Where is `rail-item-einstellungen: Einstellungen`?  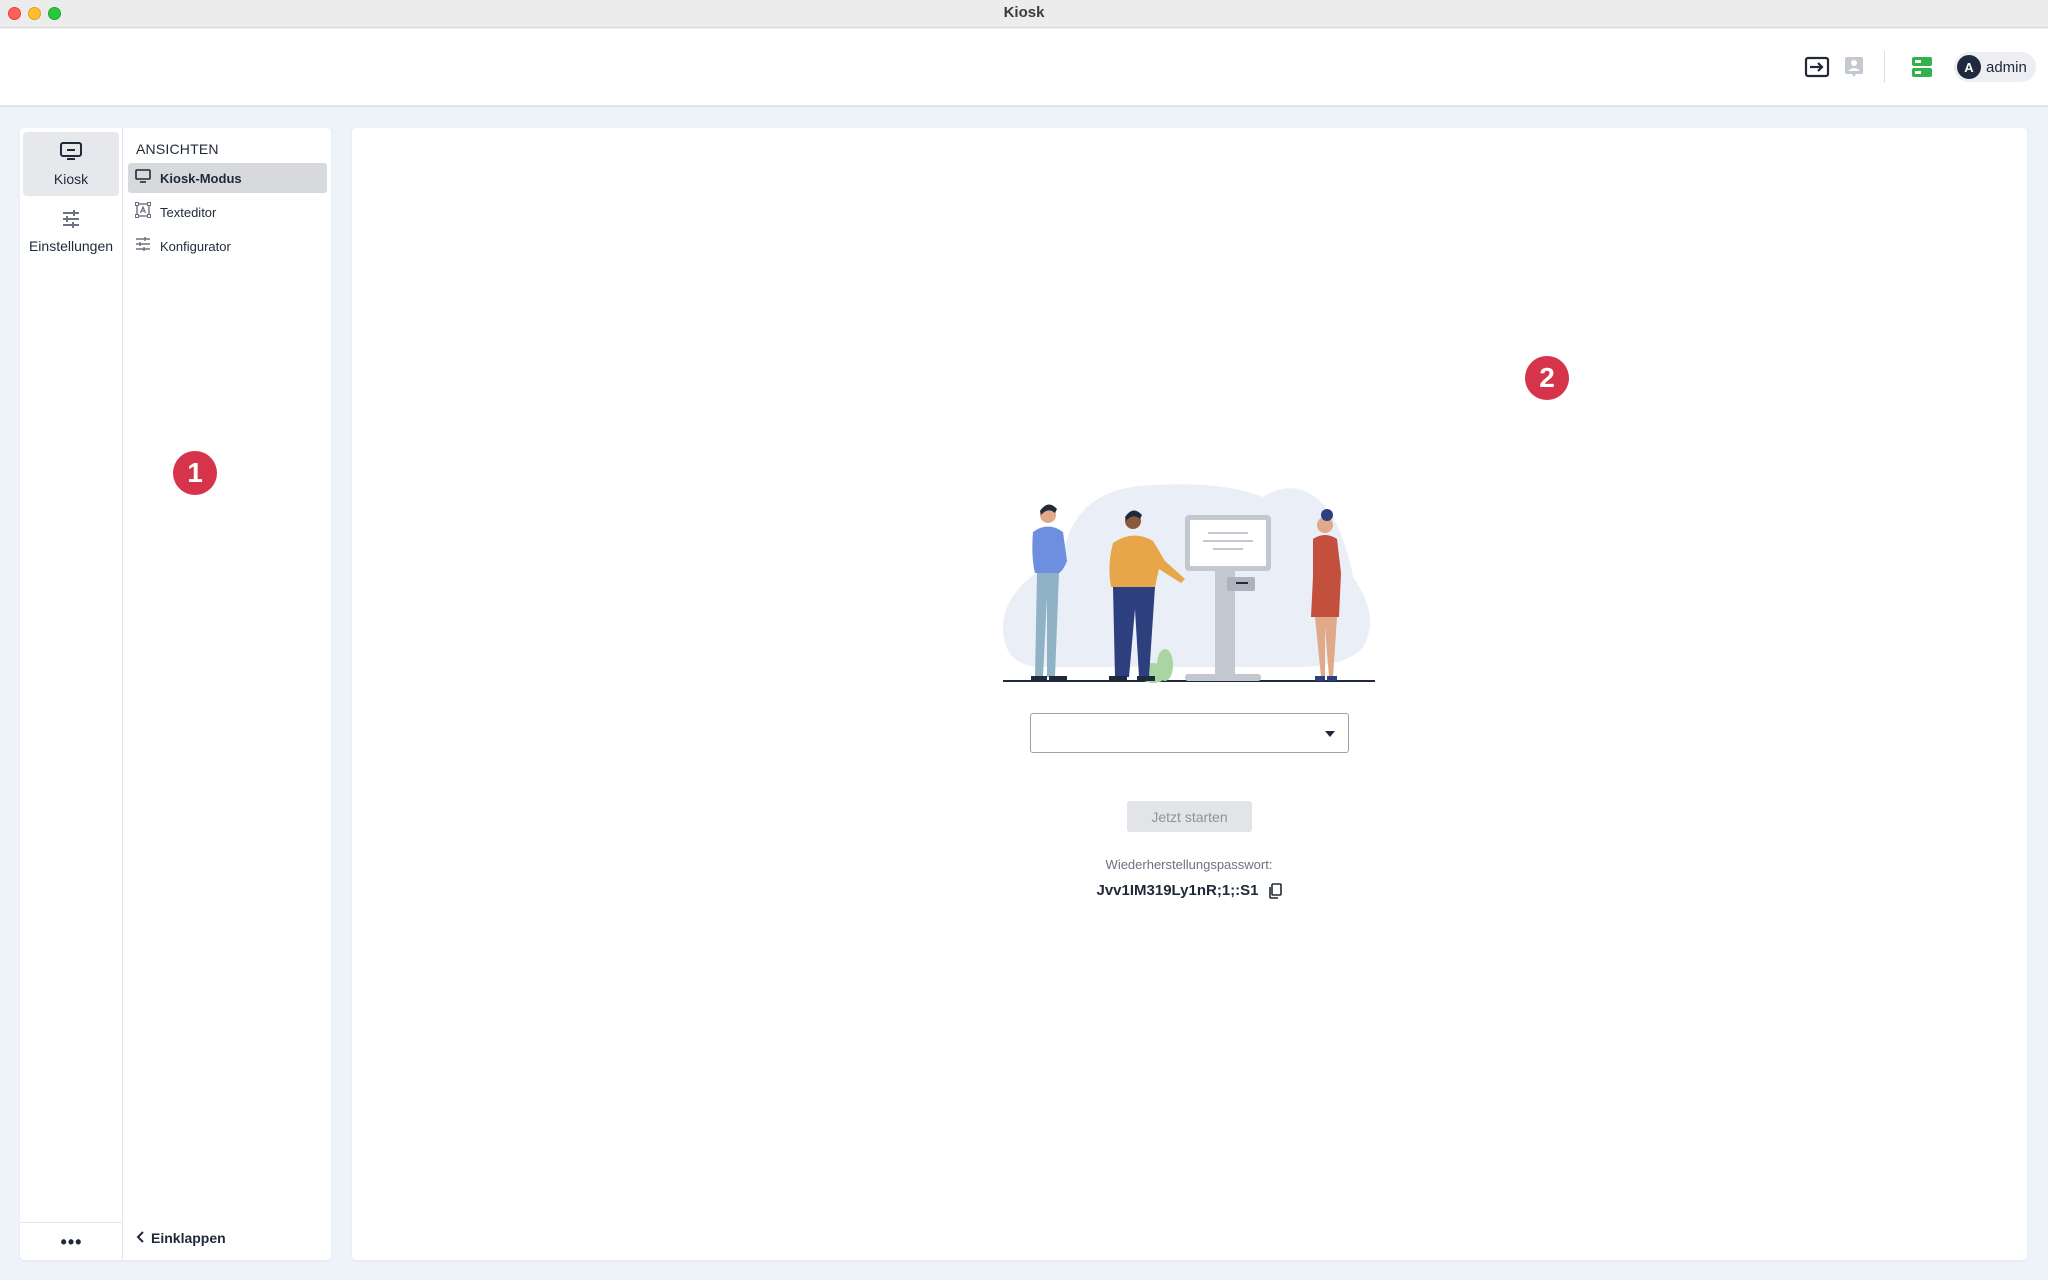
rail-item-einstellungen: Einstellungen is located at coordinates (71, 232).